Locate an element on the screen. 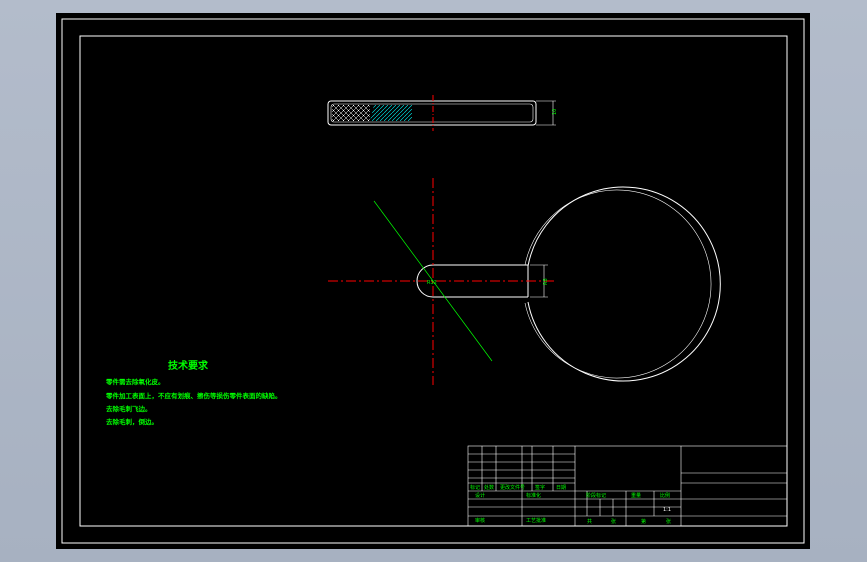  tb-label-weight: 重量 is located at coordinates (636, 495).